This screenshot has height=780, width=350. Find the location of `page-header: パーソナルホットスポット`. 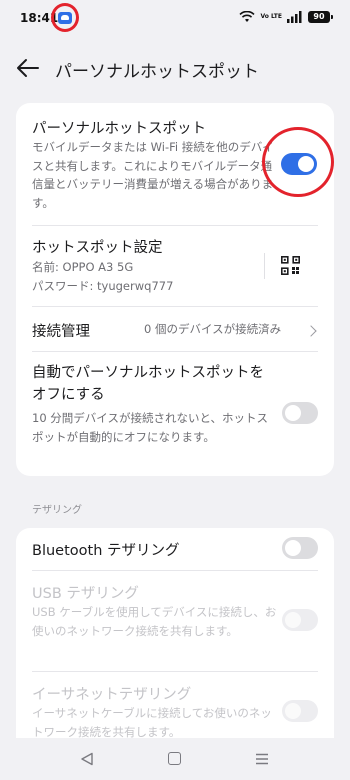

page-header: パーソナルホットスポット is located at coordinates (175, 68).